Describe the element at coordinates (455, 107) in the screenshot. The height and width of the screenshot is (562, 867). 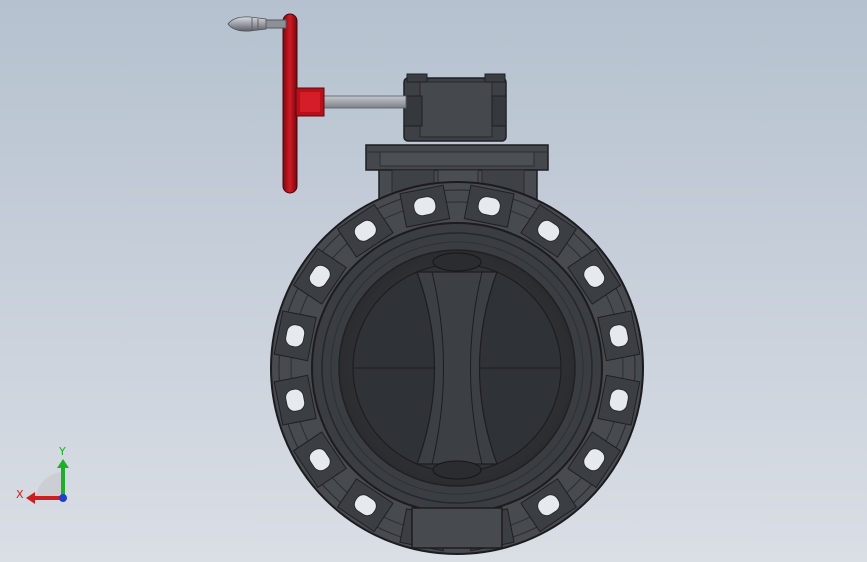
I see `gearbox` at that location.